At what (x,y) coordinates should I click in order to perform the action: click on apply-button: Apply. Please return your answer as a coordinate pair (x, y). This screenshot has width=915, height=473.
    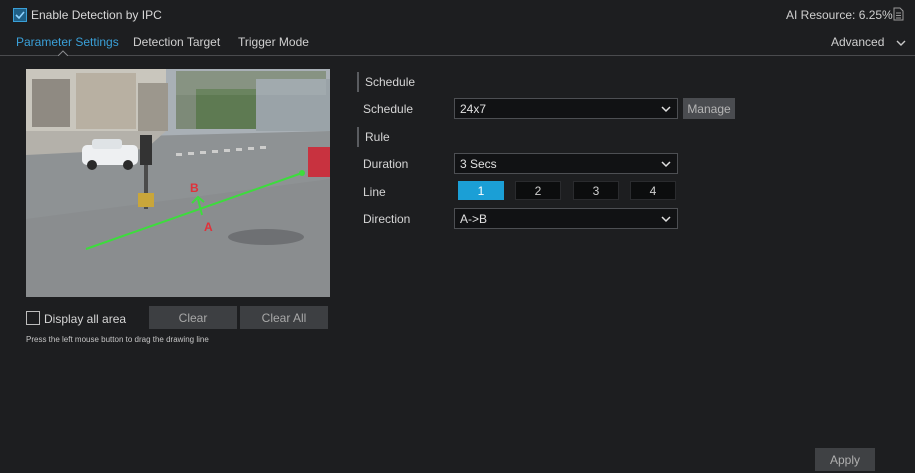
    Looking at the image, I should click on (845, 459).